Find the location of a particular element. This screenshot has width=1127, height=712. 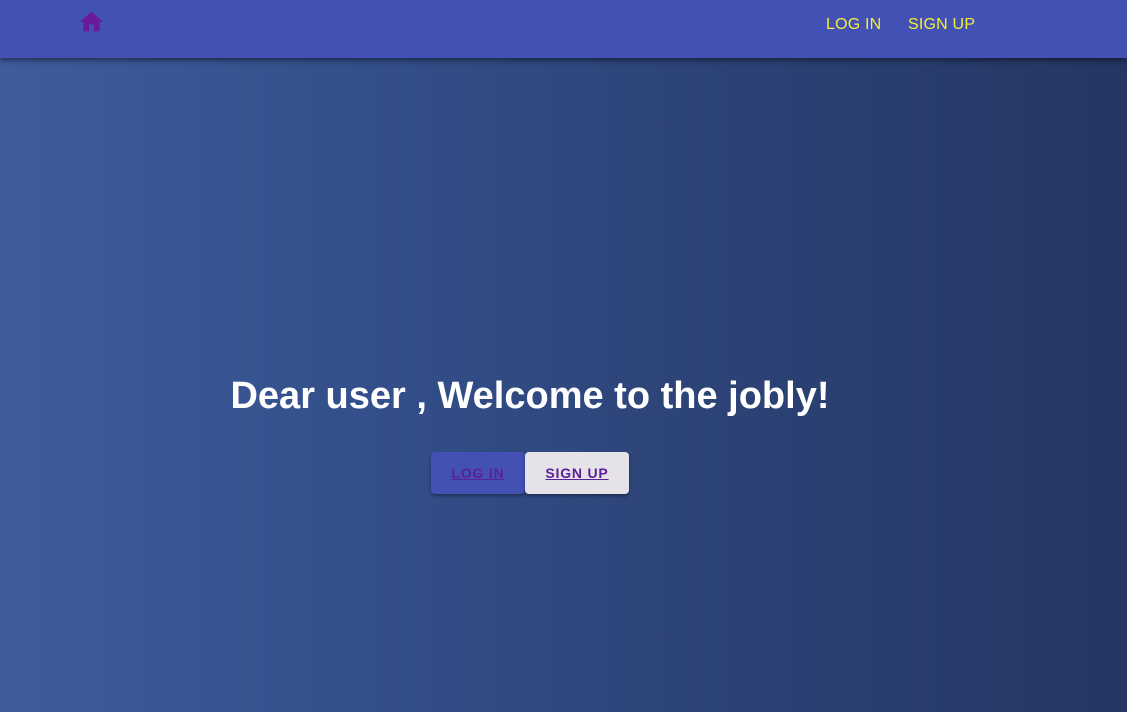

welcome-heading: Dear user , Welcome to the jobly! is located at coordinates (530, 396).